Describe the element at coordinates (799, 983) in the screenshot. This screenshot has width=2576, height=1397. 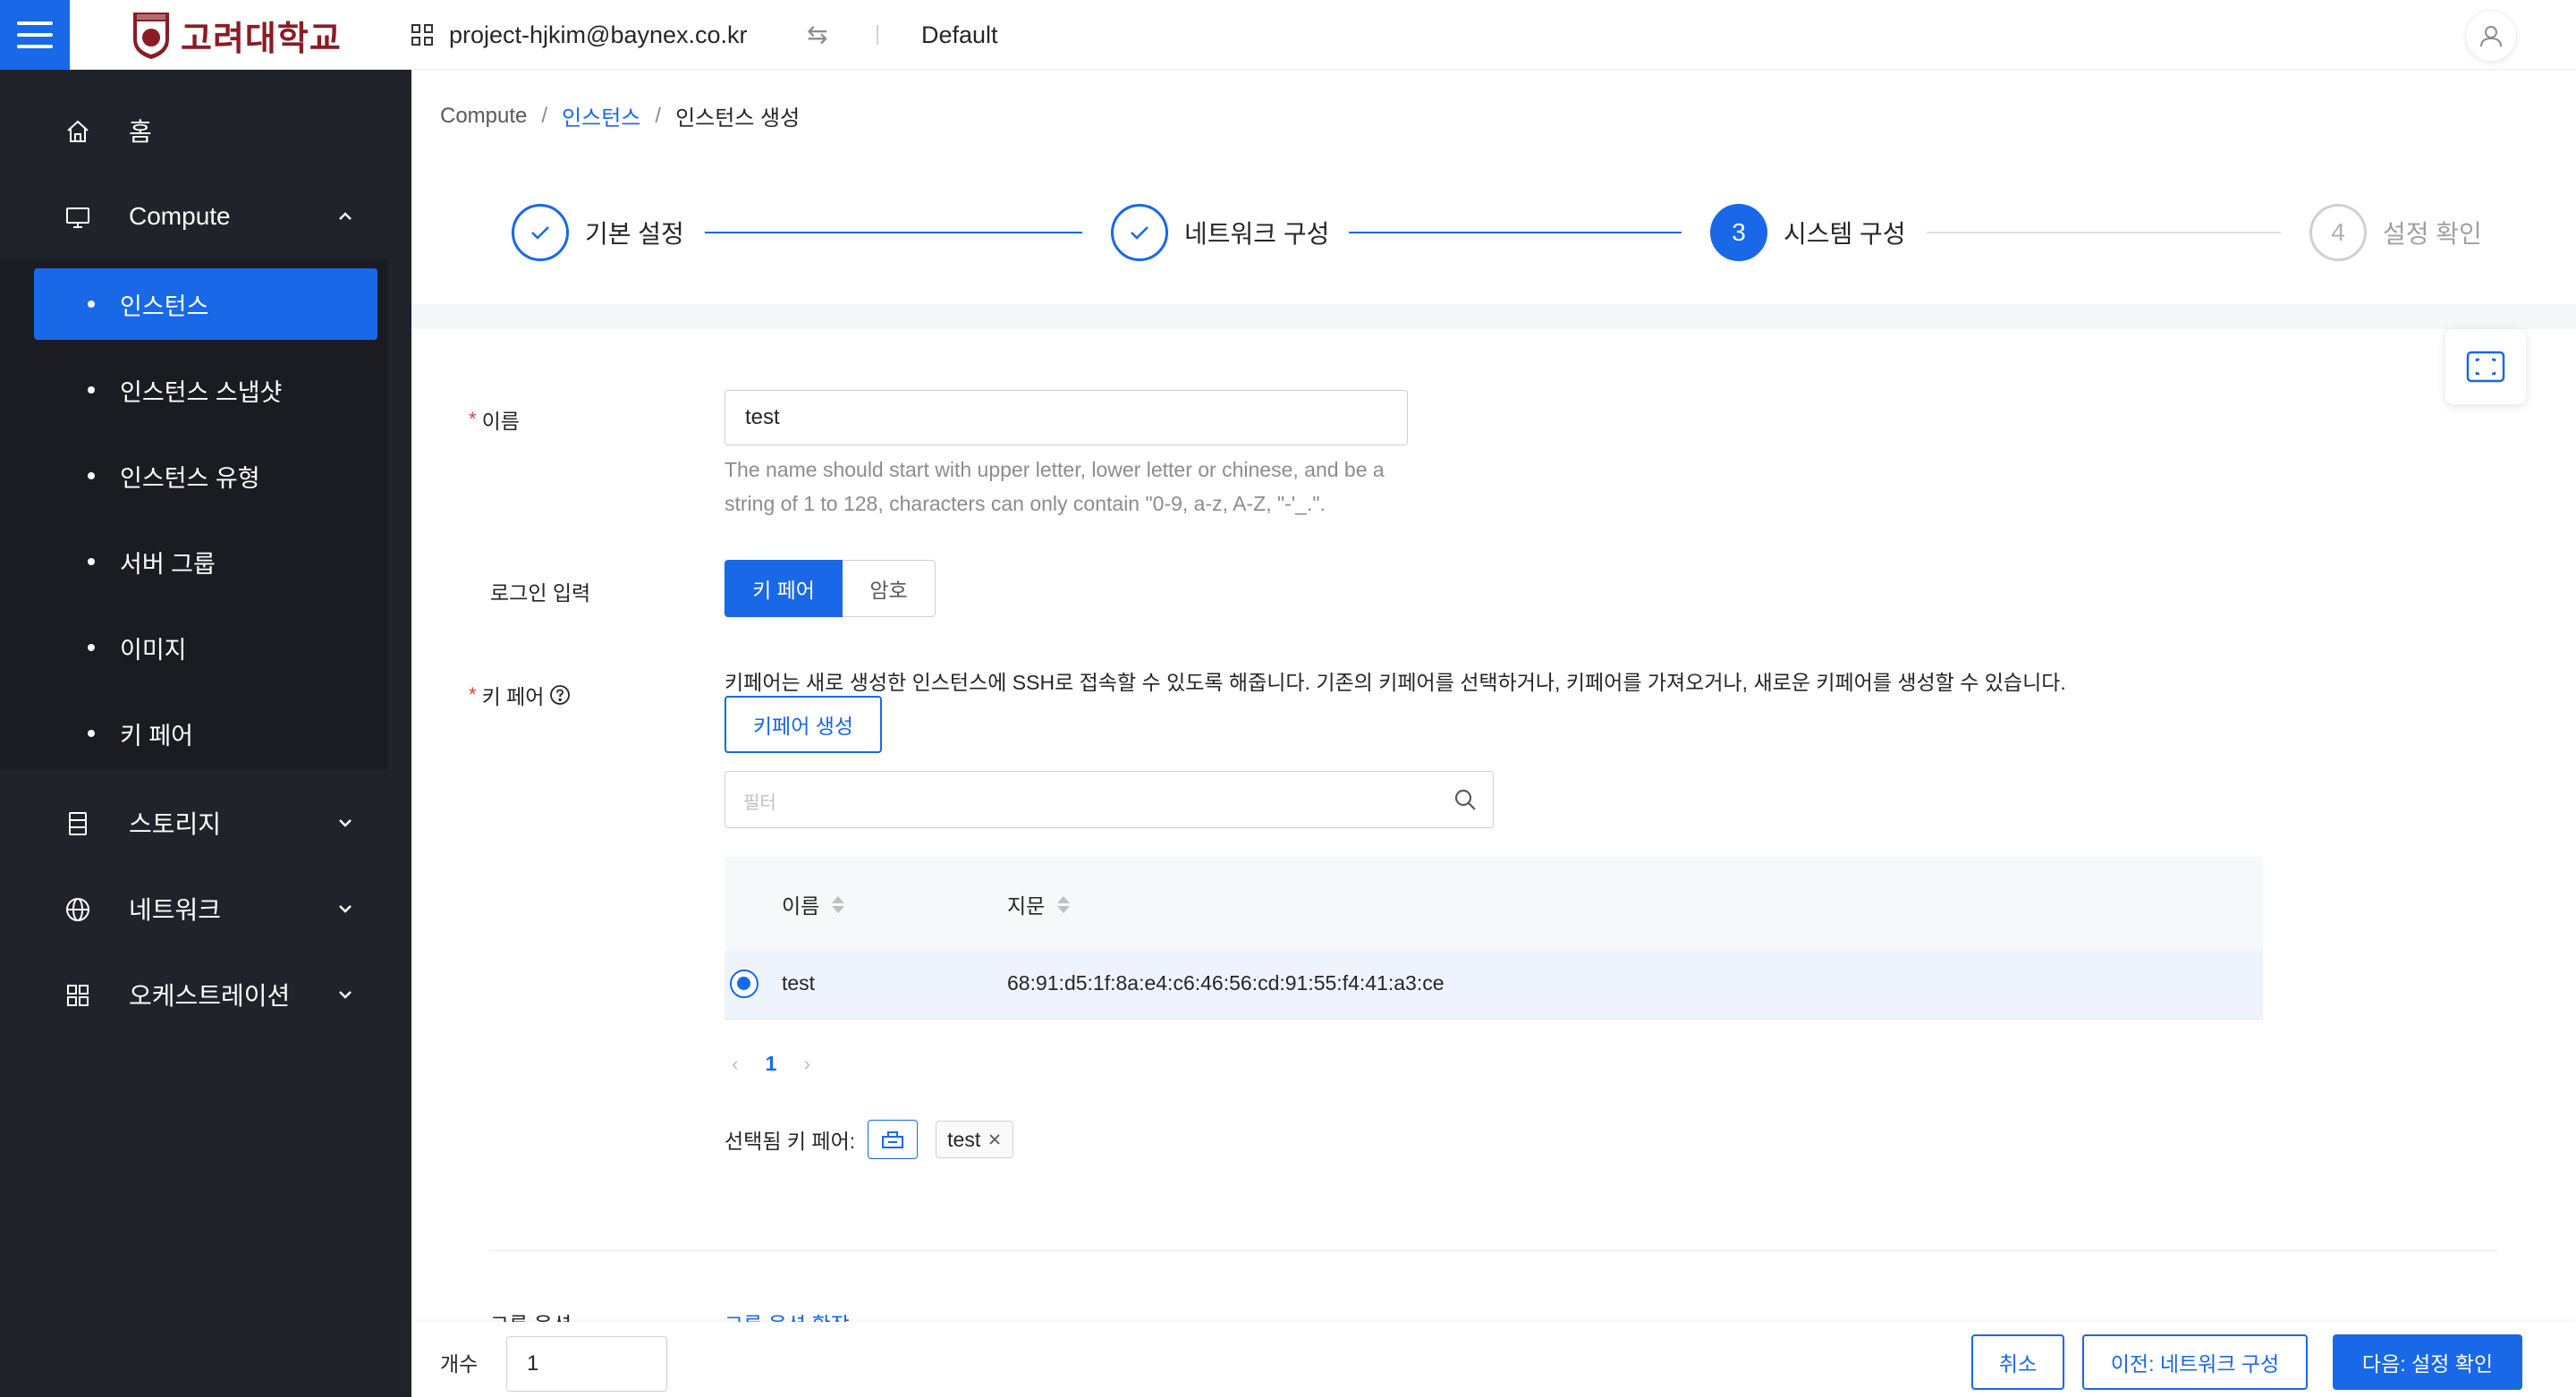
I see `row-name: test` at that location.